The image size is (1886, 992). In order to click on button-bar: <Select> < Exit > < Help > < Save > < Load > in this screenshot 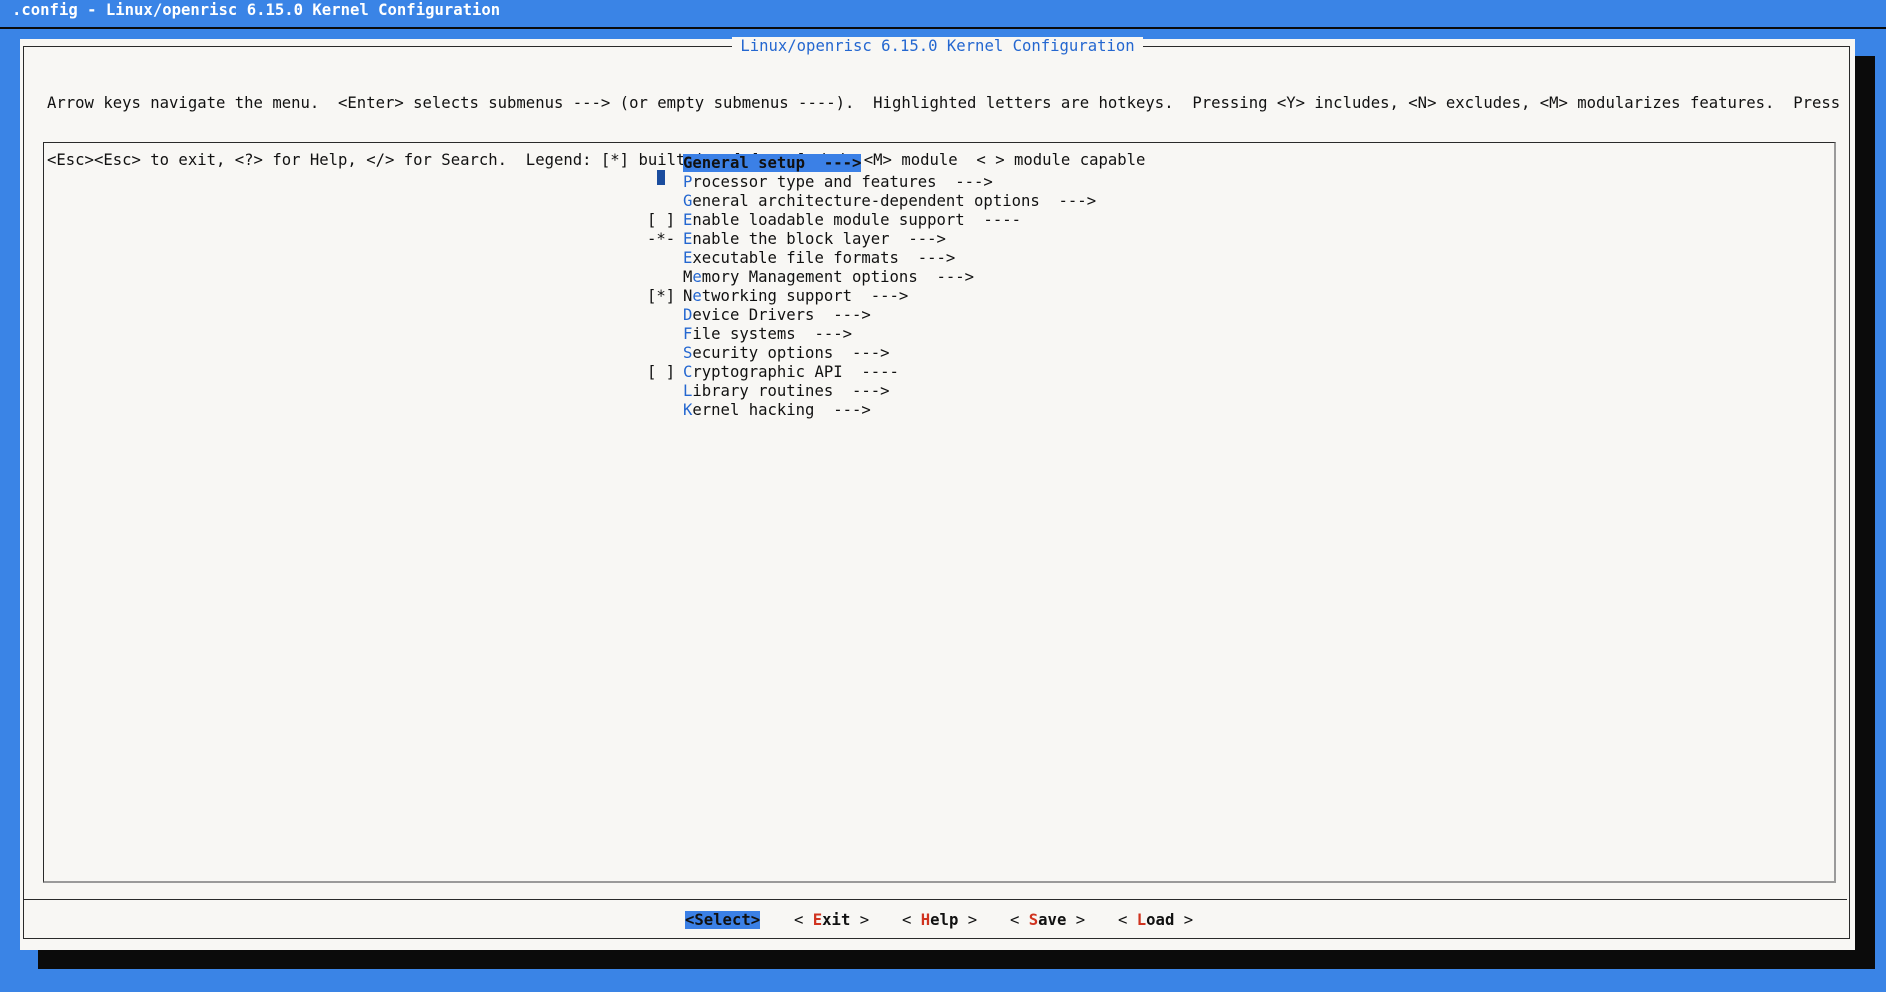, I will do `click(937, 923)`.